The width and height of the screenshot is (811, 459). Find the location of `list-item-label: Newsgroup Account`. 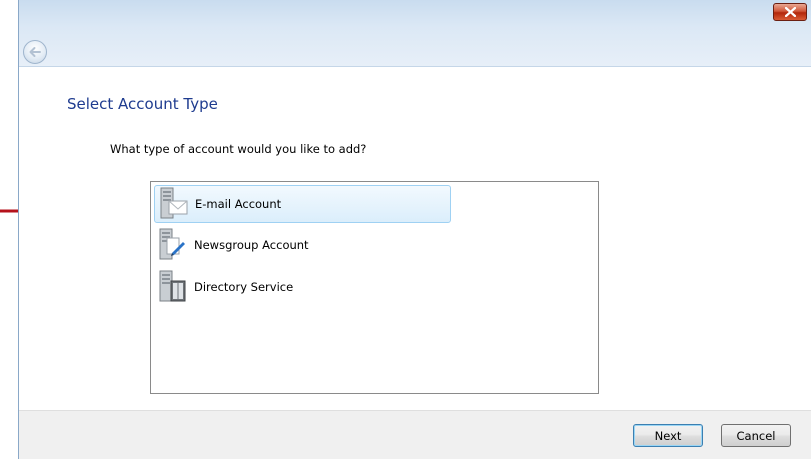

list-item-label: Newsgroup Account is located at coordinates (251, 245).